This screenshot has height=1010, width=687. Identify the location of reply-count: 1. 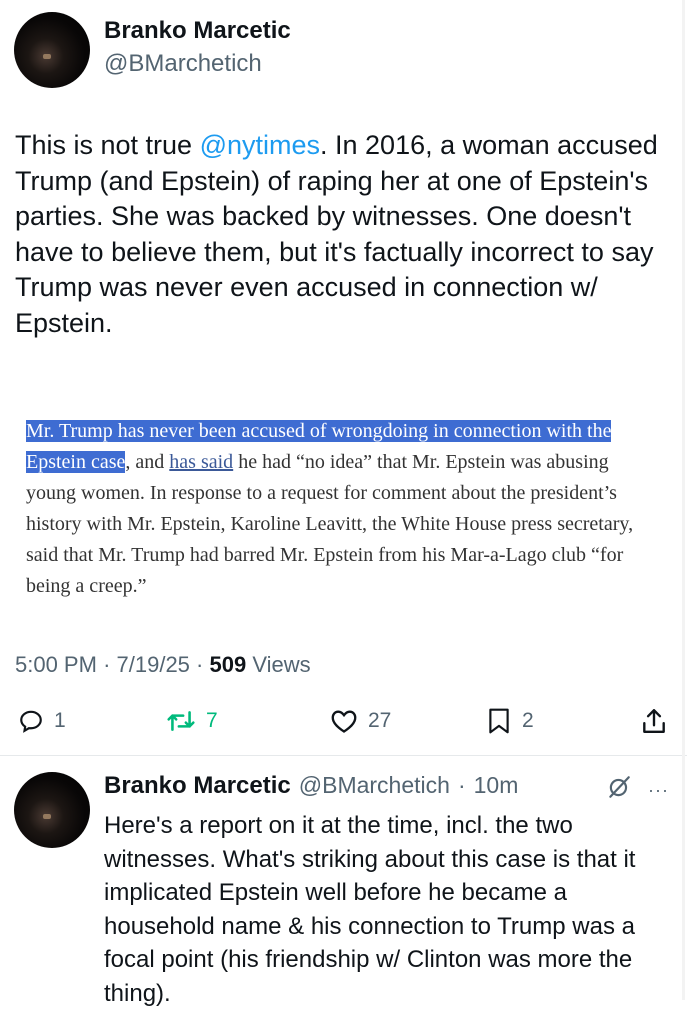
(60, 720).